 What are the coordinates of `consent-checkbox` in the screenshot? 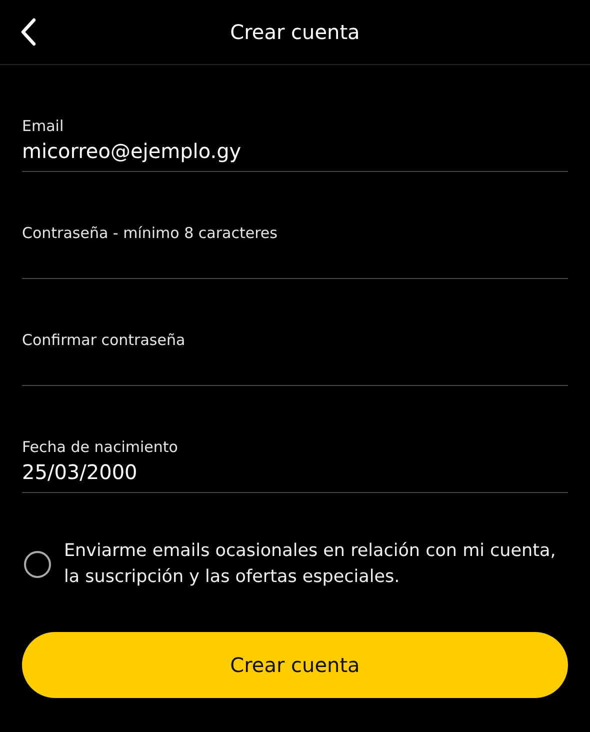 It's located at (37, 564).